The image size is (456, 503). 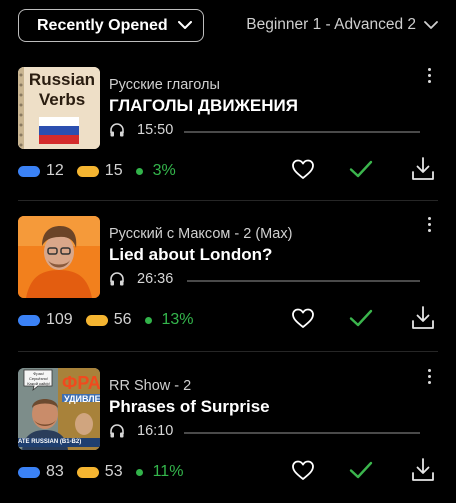 I want to click on divider, so click(x=228, y=351).